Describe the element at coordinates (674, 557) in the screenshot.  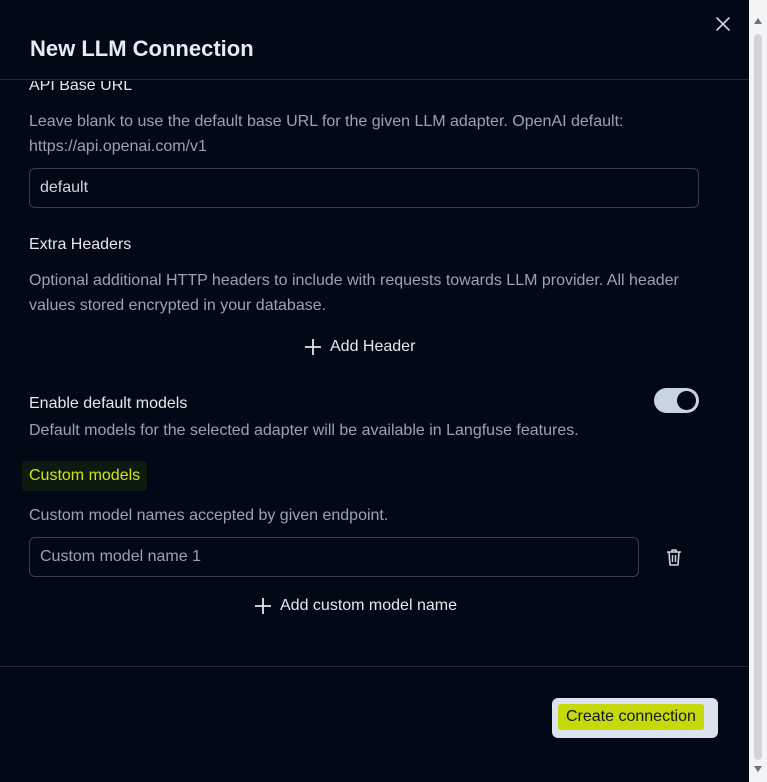
I see `trash-icon` at that location.